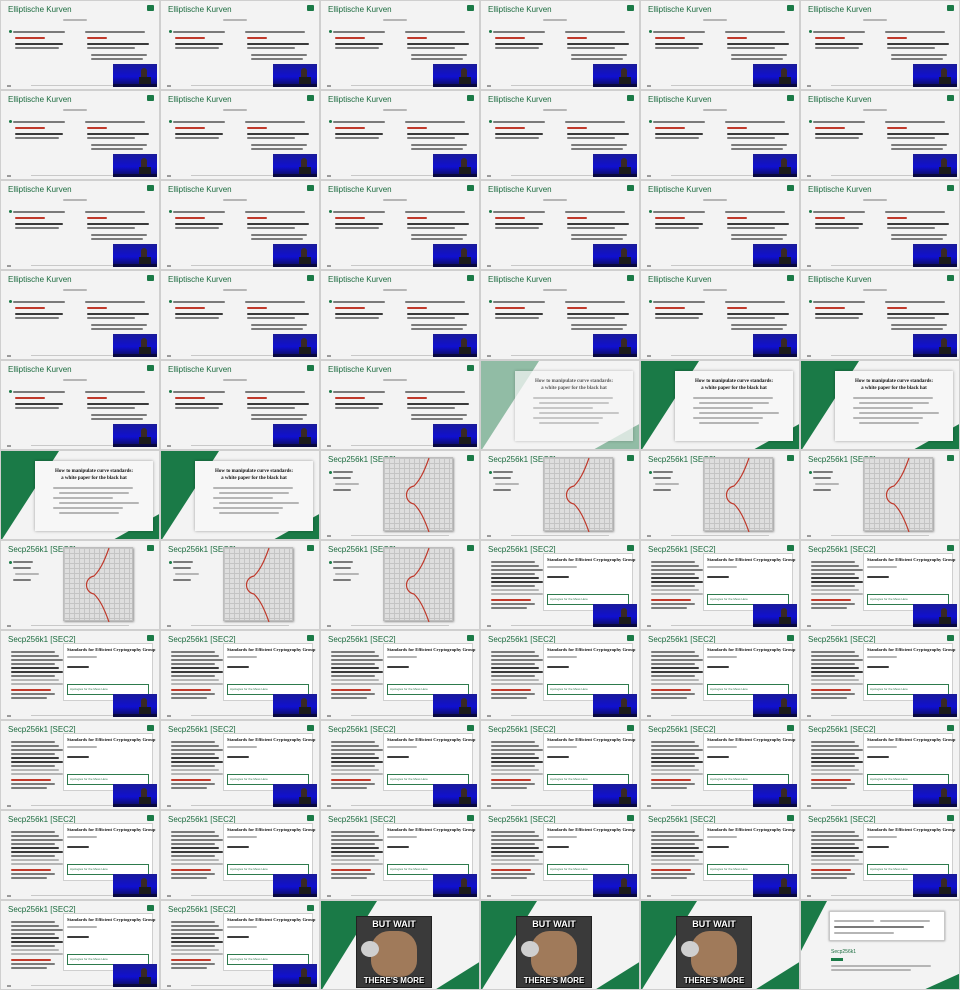 This screenshot has height=990, width=960. Describe the element at coordinates (578, 494) in the screenshot. I see `curve-plot` at that location.